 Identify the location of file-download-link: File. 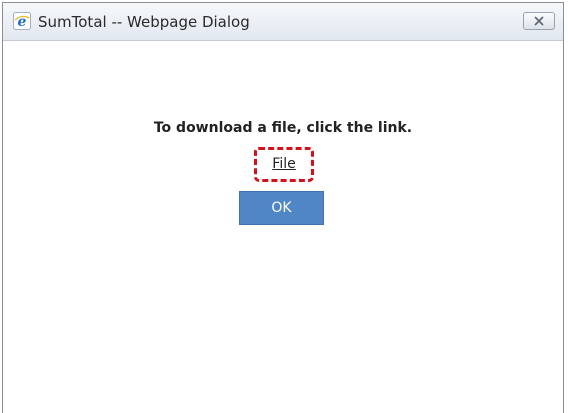
(284, 164).